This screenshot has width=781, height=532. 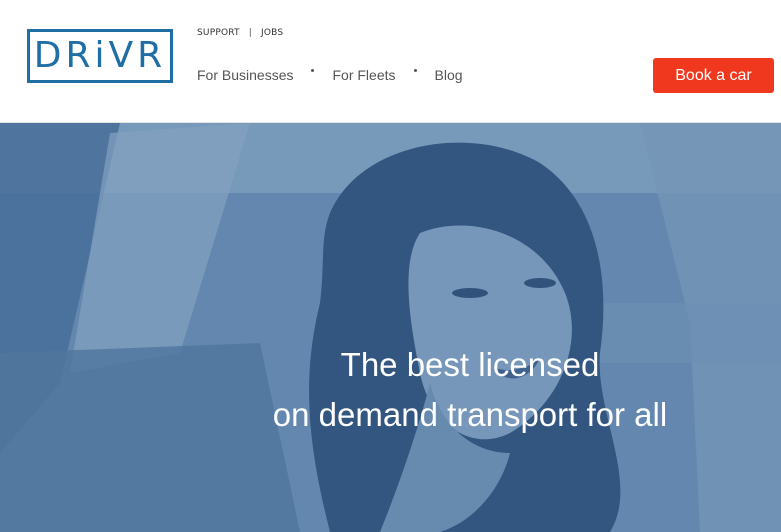 I want to click on hero-headline-line1: The best licensed, so click(x=470, y=364).